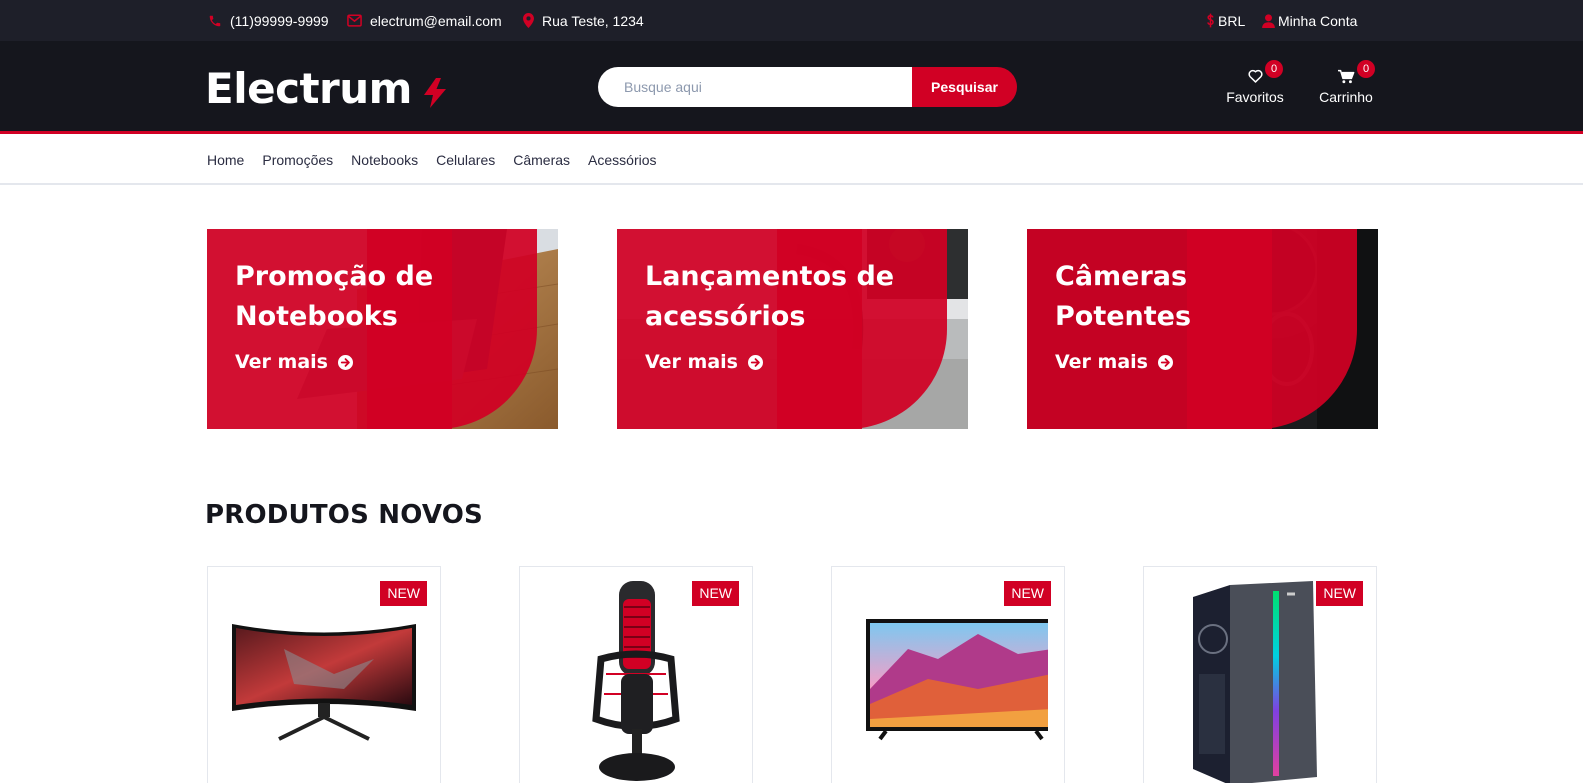 The height and width of the screenshot is (783, 1583). What do you see at coordinates (770, 296) in the screenshot?
I see `banner-title: Lançamentos de acessórios` at bounding box center [770, 296].